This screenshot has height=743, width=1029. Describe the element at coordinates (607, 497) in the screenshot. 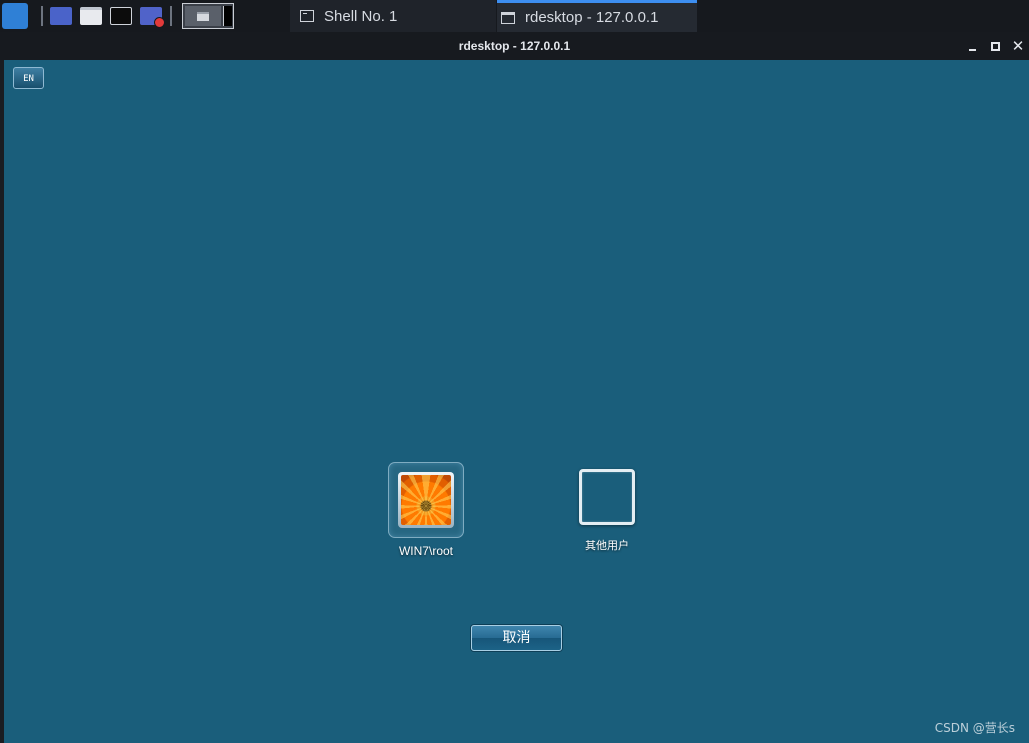

I see `empty-avatar-frame` at that location.